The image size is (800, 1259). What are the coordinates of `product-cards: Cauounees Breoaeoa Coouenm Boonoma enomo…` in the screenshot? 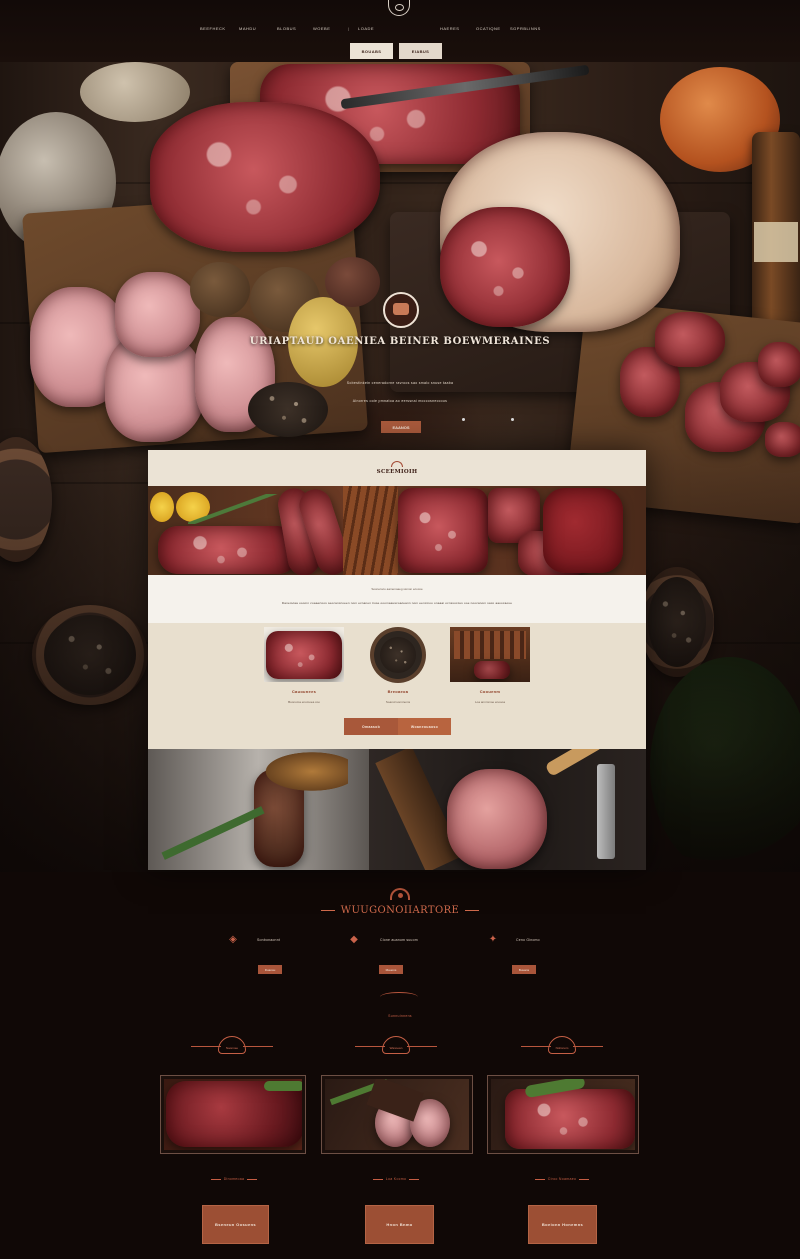 It's located at (397, 686).